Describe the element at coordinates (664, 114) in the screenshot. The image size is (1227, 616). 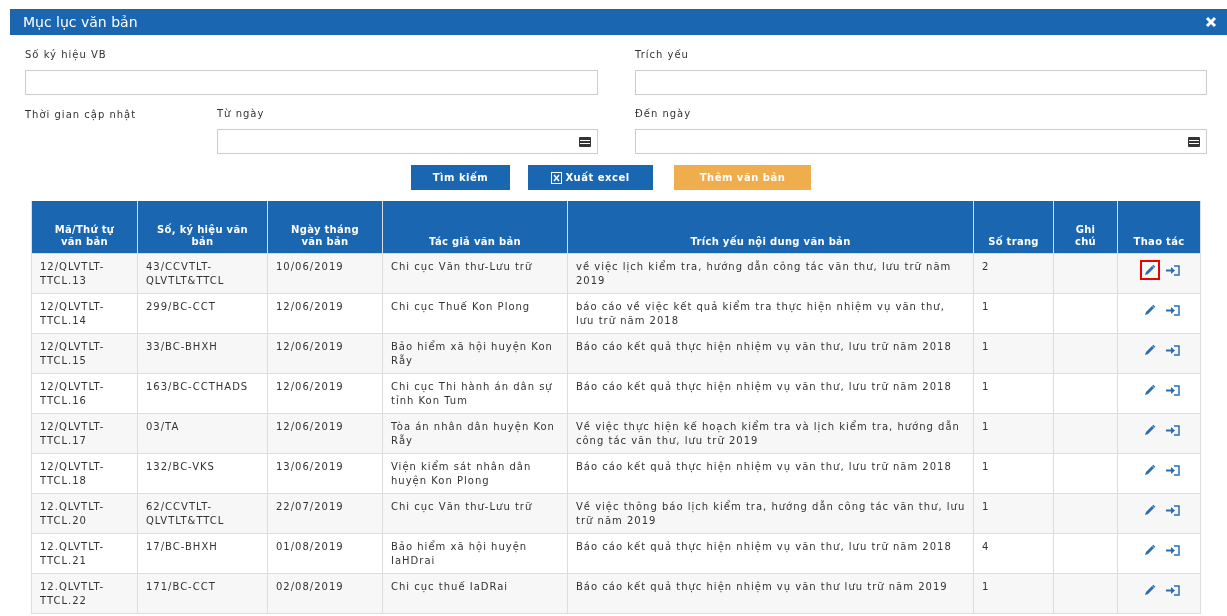
I see `field-label: Đến ngày` at that location.